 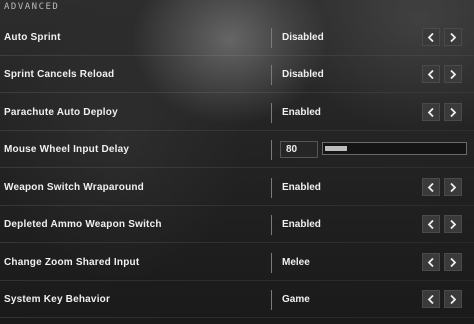 What do you see at coordinates (237, 74) in the screenshot?
I see `setting-row-sprint-cancels-reload: Sprint Cancels Reload Disabled` at bounding box center [237, 74].